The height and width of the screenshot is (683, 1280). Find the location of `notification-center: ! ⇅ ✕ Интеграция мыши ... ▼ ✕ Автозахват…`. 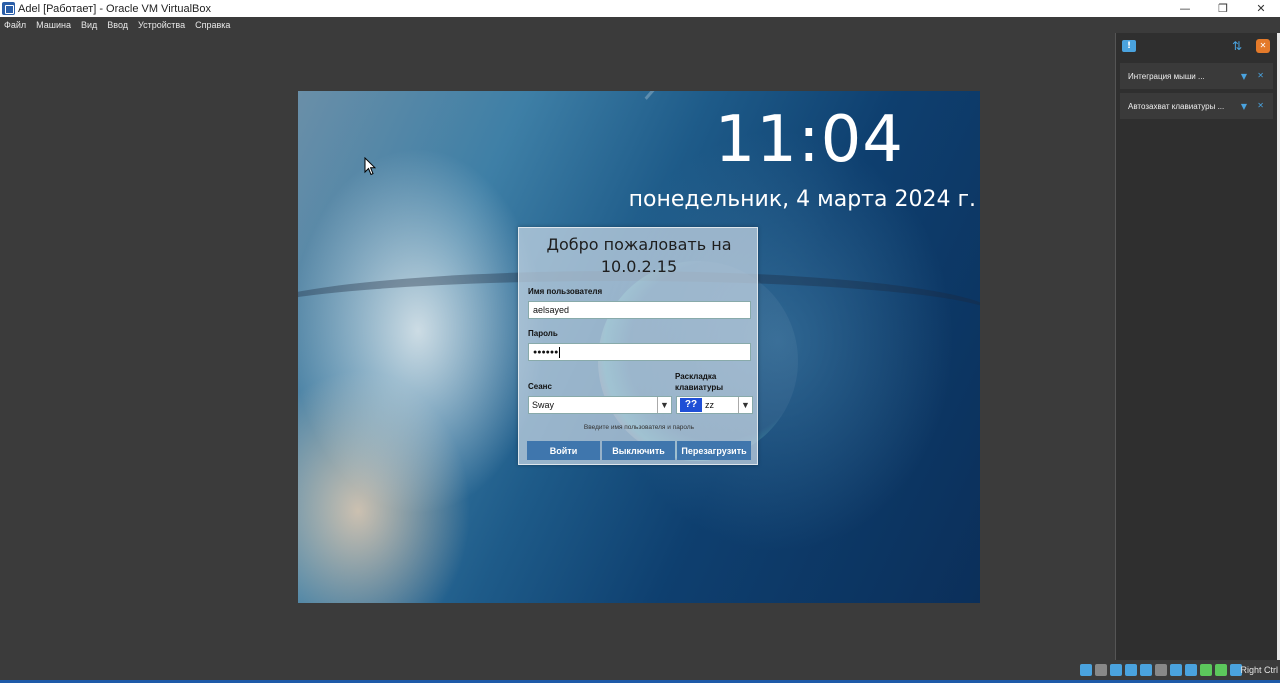

notification-center: ! ⇅ ✕ Интеграция мыши ... ▼ ✕ Автозахват… is located at coordinates (1197, 346).